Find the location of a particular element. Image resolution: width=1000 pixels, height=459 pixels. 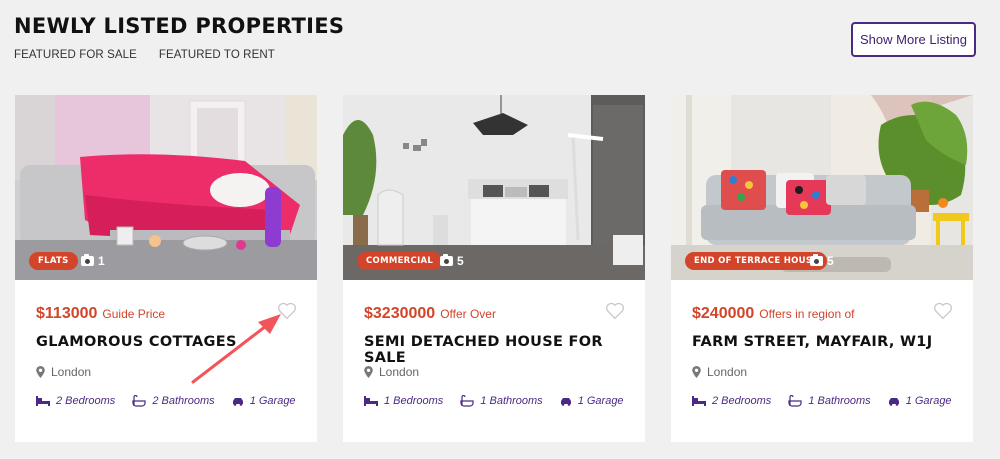

property-features: 2 Bedrooms 2 Bathrooms 1 Garage is located at coordinates (166, 401).